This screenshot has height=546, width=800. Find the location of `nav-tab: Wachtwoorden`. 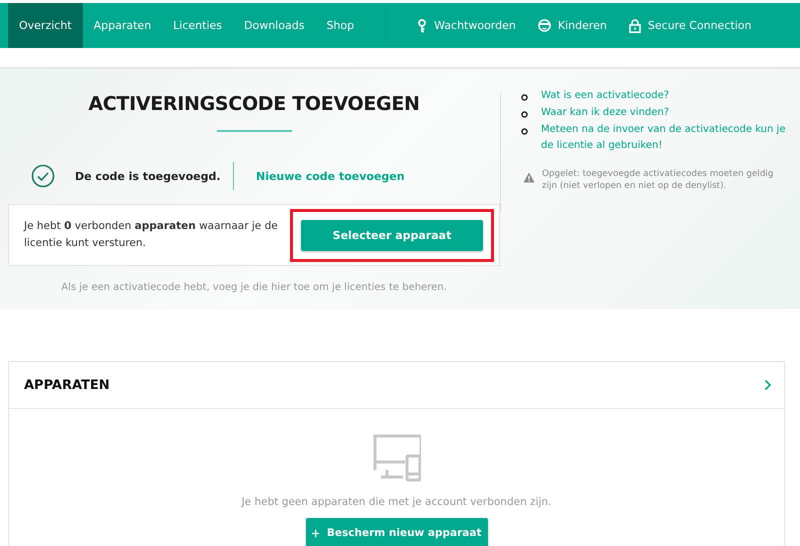

nav-tab: Wachtwoorden is located at coordinates (466, 25).